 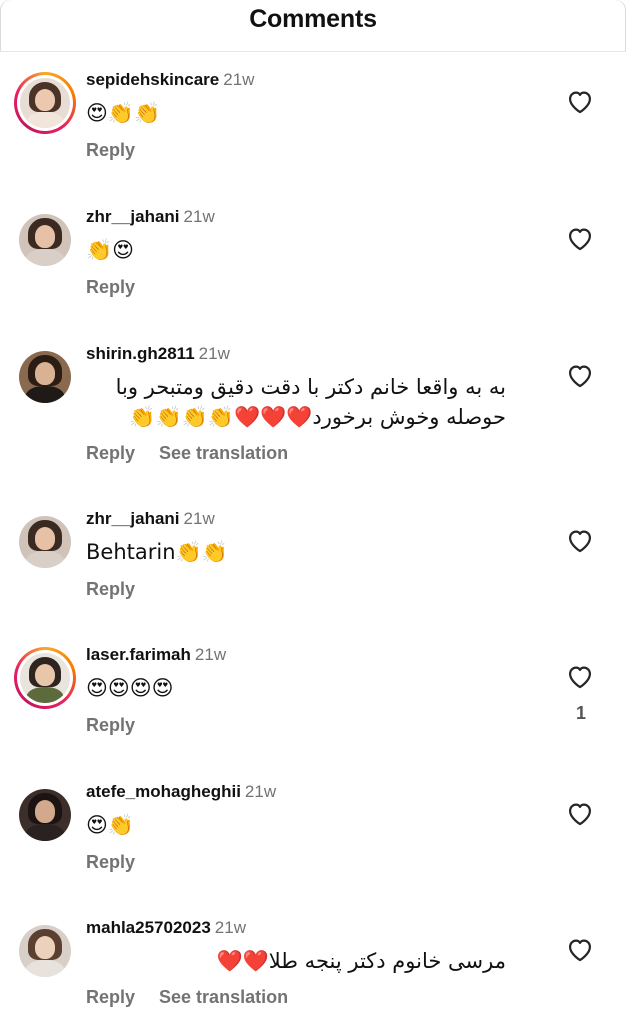 I want to click on comment-text: Behtarin👏👏, so click(x=157, y=552).